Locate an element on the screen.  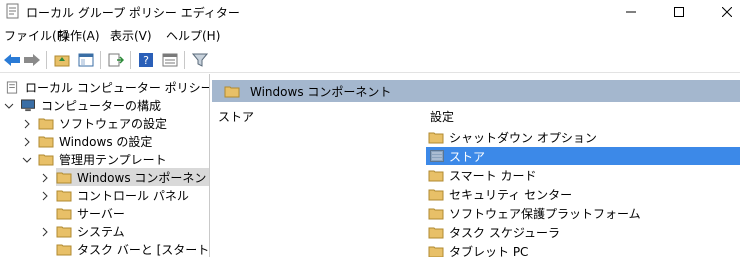
tree-item-label: 管理用テンプレート is located at coordinates (113, 159).